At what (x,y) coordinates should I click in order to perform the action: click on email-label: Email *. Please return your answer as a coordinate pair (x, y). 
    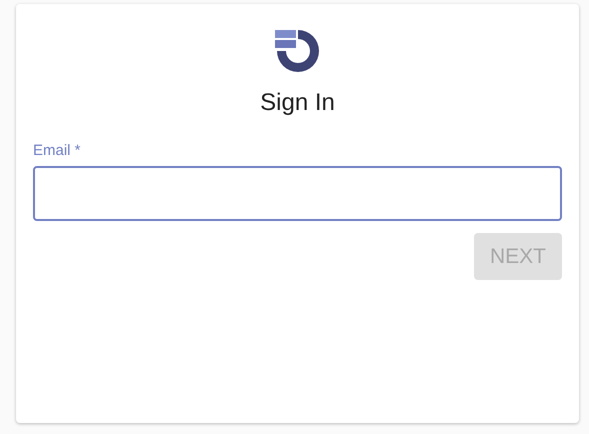
    Looking at the image, I should click on (57, 151).